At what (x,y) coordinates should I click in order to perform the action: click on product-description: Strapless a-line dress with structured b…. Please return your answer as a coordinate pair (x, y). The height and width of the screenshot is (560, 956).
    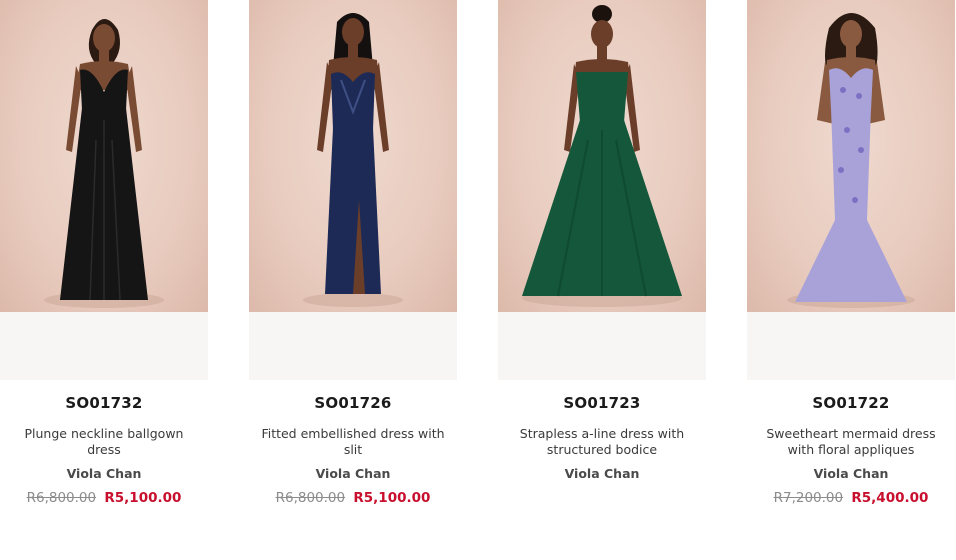
    Looking at the image, I should click on (602, 441).